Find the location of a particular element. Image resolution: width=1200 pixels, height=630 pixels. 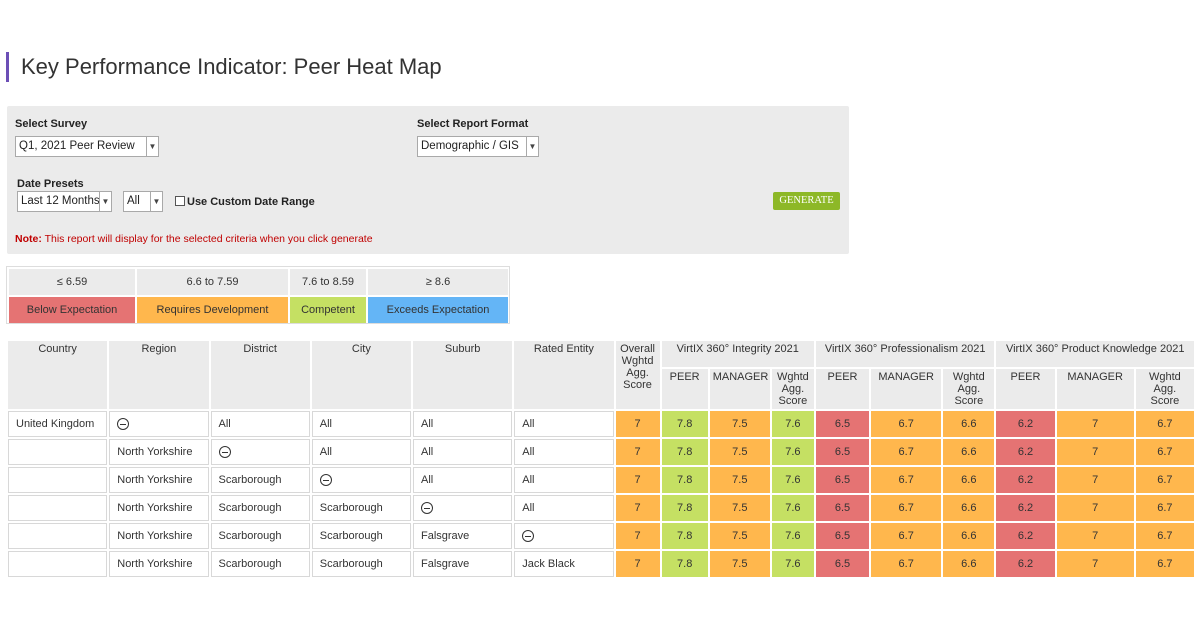

date-presets-label: Date Presets is located at coordinates (50, 184).